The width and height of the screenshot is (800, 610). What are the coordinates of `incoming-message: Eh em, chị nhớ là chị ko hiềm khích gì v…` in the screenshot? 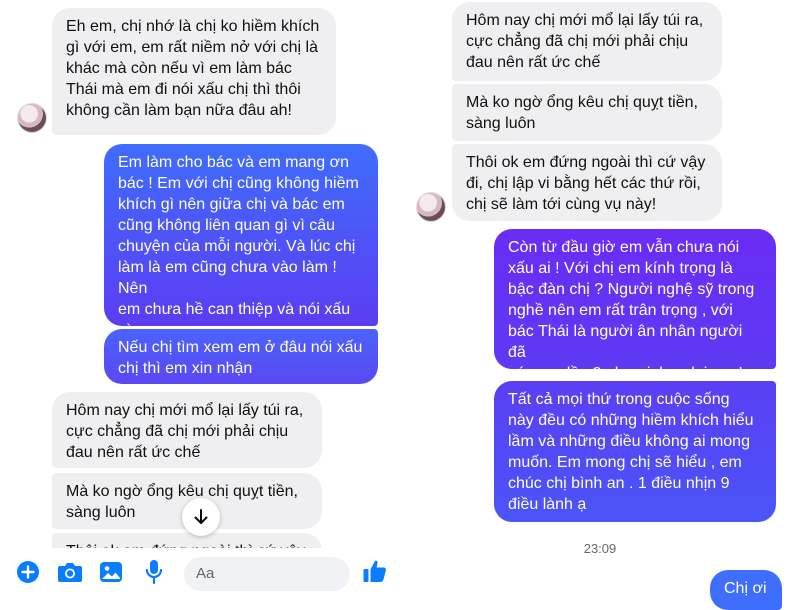 It's located at (194, 71).